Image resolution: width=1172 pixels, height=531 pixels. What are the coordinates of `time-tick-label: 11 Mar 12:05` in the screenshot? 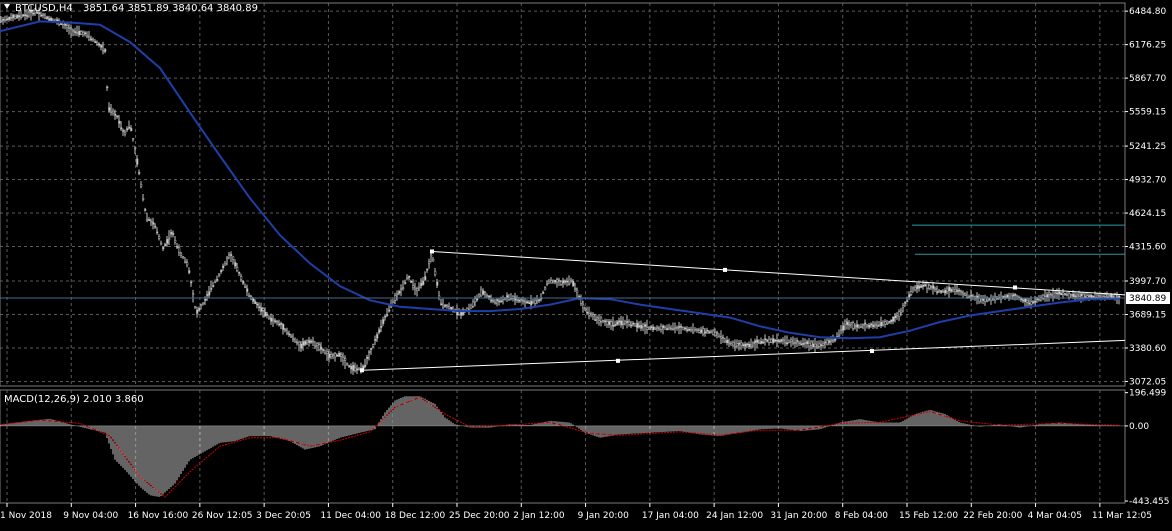 It's located at (1122, 516).